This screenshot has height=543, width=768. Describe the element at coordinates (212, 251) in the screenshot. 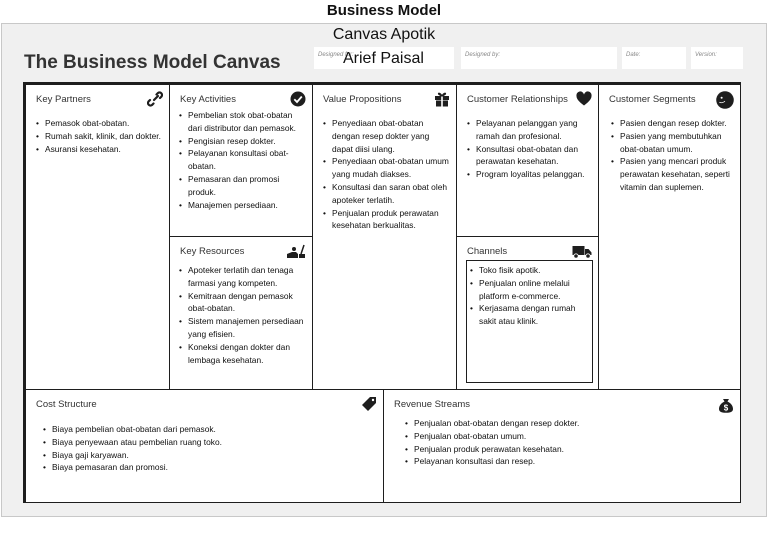

I see `key-resources-title: Key Resources` at that location.